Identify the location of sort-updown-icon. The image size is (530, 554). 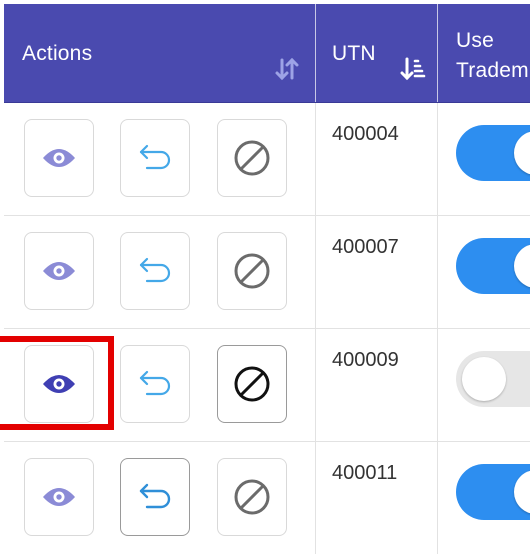
(287, 69).